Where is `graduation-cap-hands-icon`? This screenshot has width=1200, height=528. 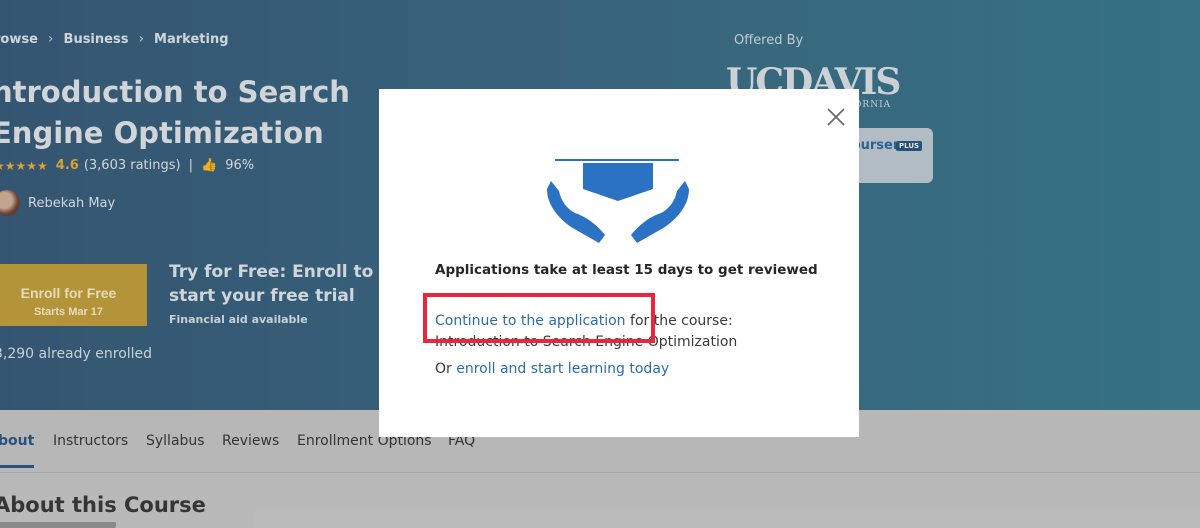
graduation-cap-hands-icon is located at coordinates (618, 201).